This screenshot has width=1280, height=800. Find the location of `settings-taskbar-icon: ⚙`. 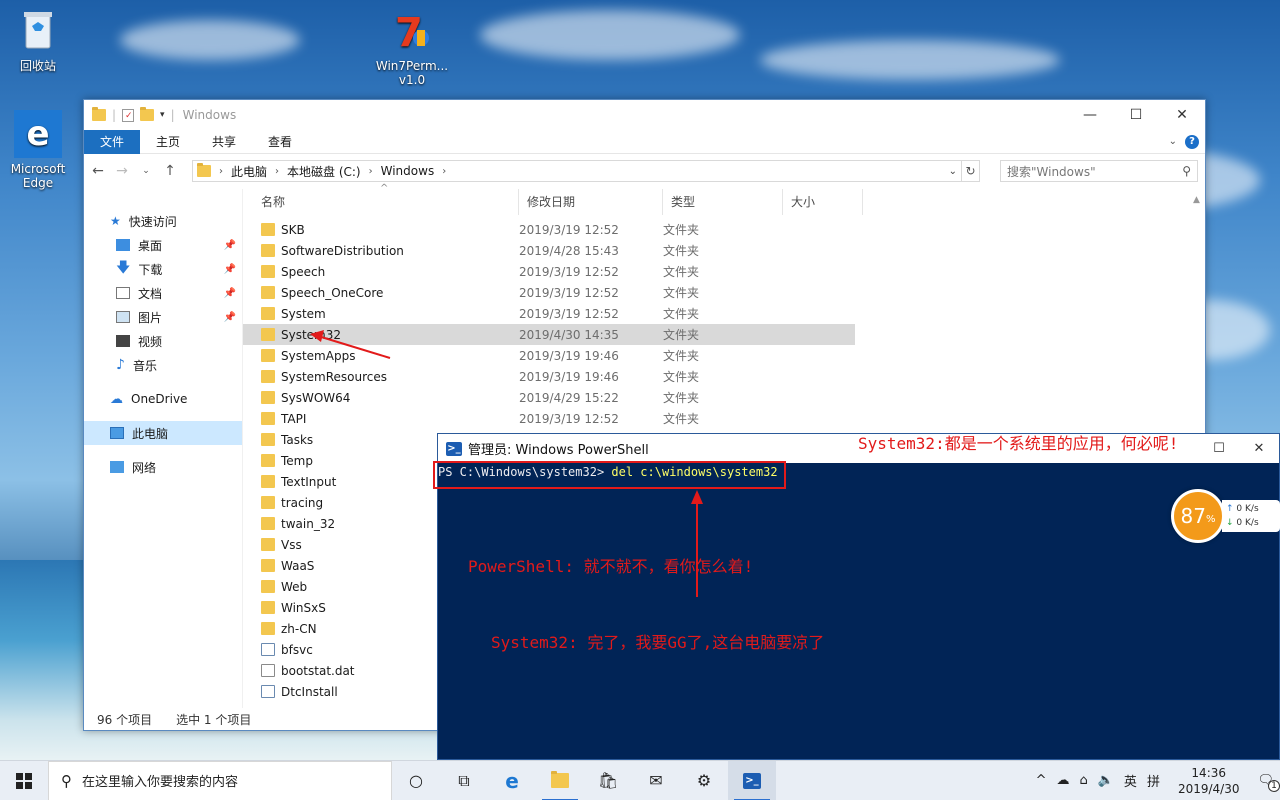

settings-taskbar-icon: ⚙ is located at coordinates (704, 780).